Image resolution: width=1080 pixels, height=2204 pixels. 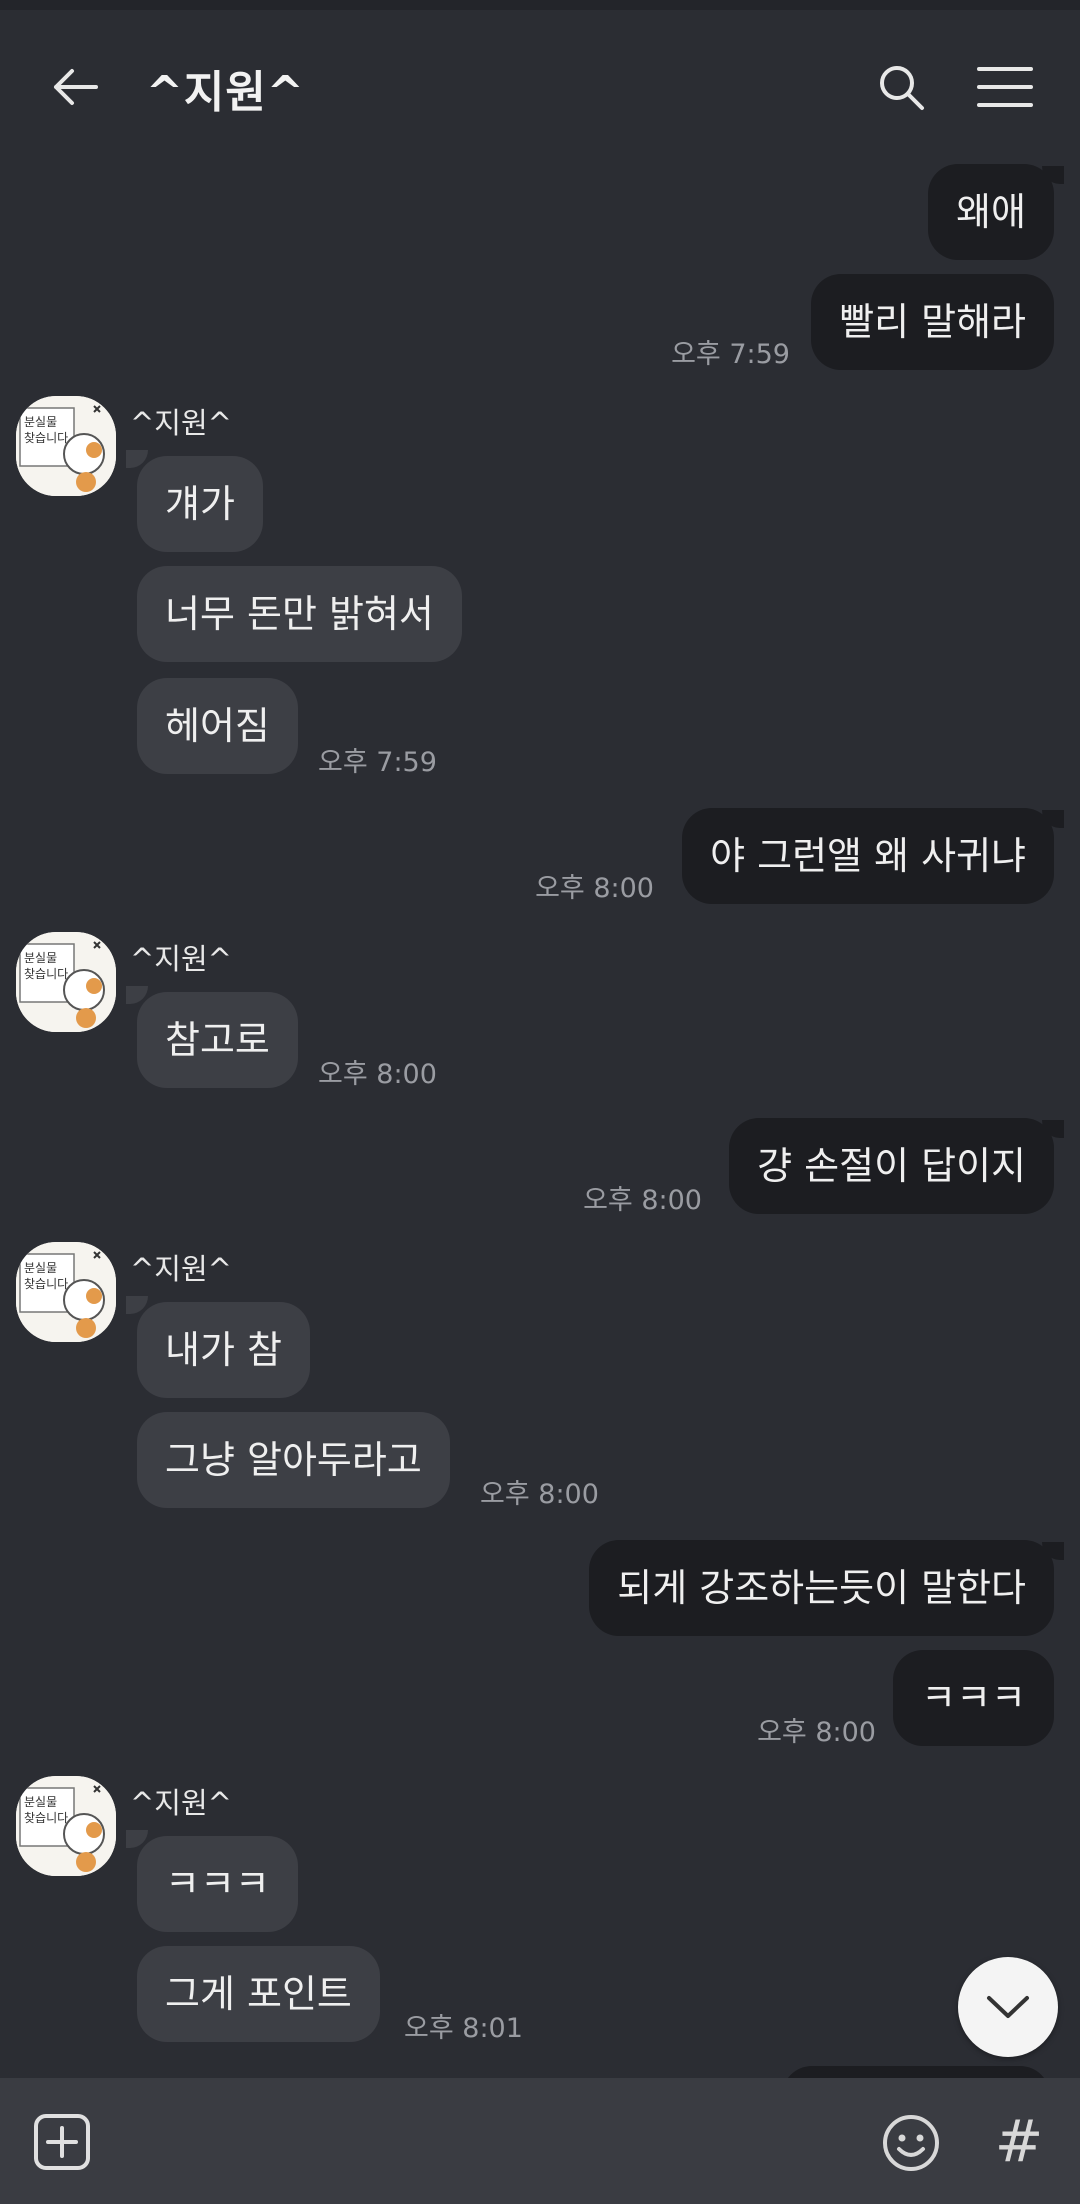 What do you see at coordinates (217, 1884) in the screenshot?
I see `incoming-message: ㅋㅋㅋ` at bounding box center [217, 1884].